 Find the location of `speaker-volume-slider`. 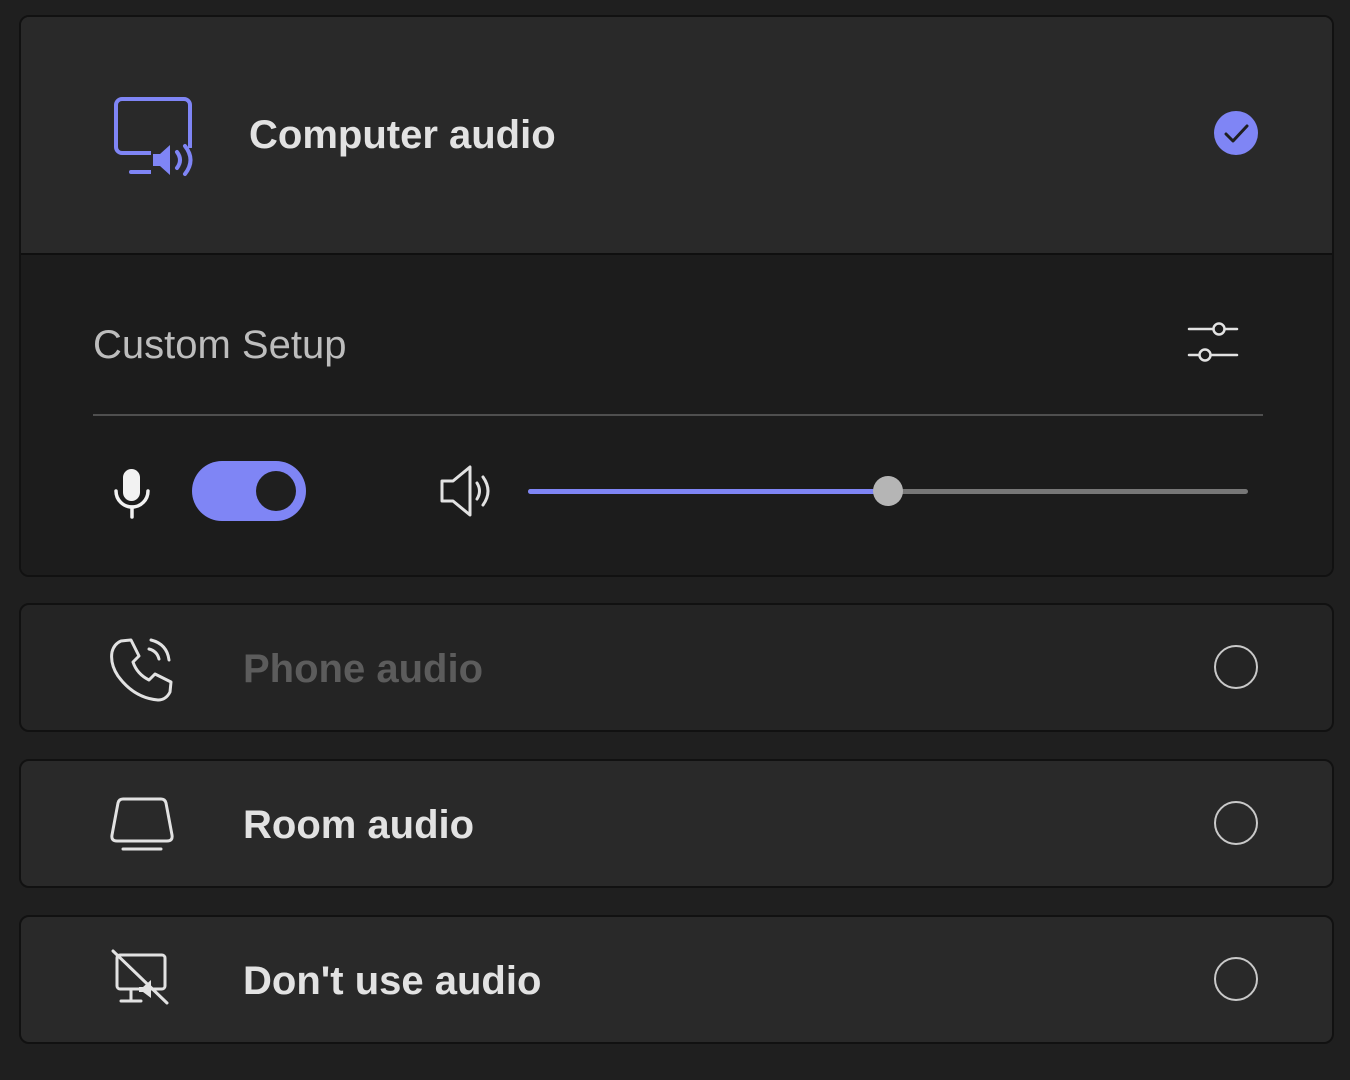

speaker-volume-slider is located at coordinates (888, 491).